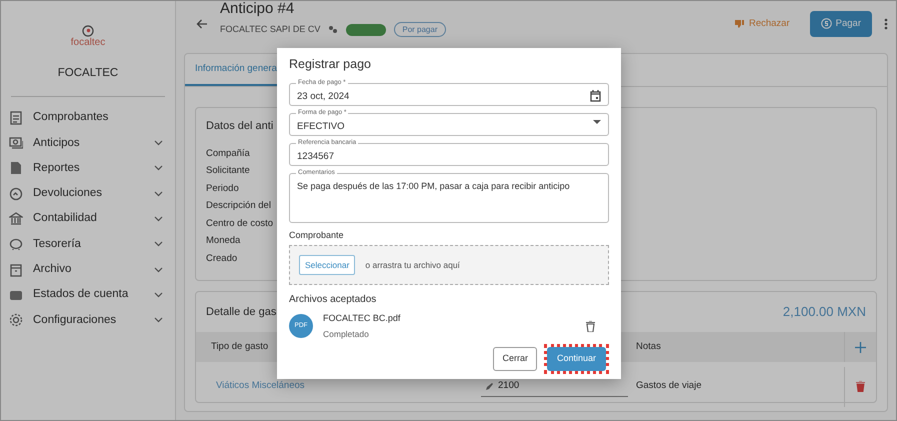 Image resolution: width=897 pixels, height=421 pixels. I want to click on status-pill, so click(366, 30).